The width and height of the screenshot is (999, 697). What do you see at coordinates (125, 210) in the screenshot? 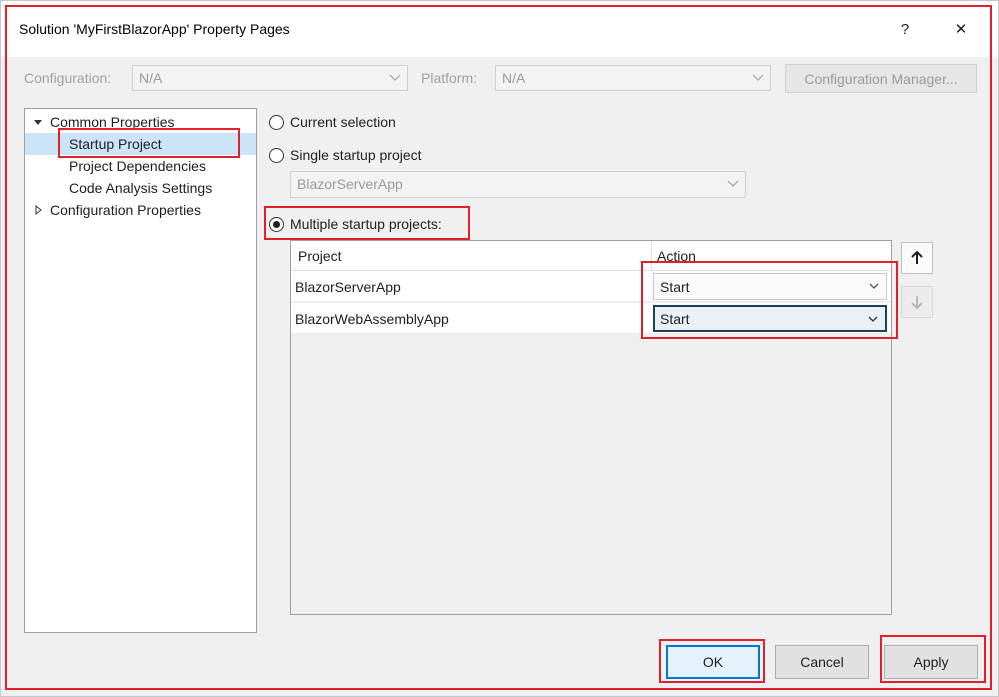
I see `tree-item-label: Configuration Properties` at bounding box center [125, 210].